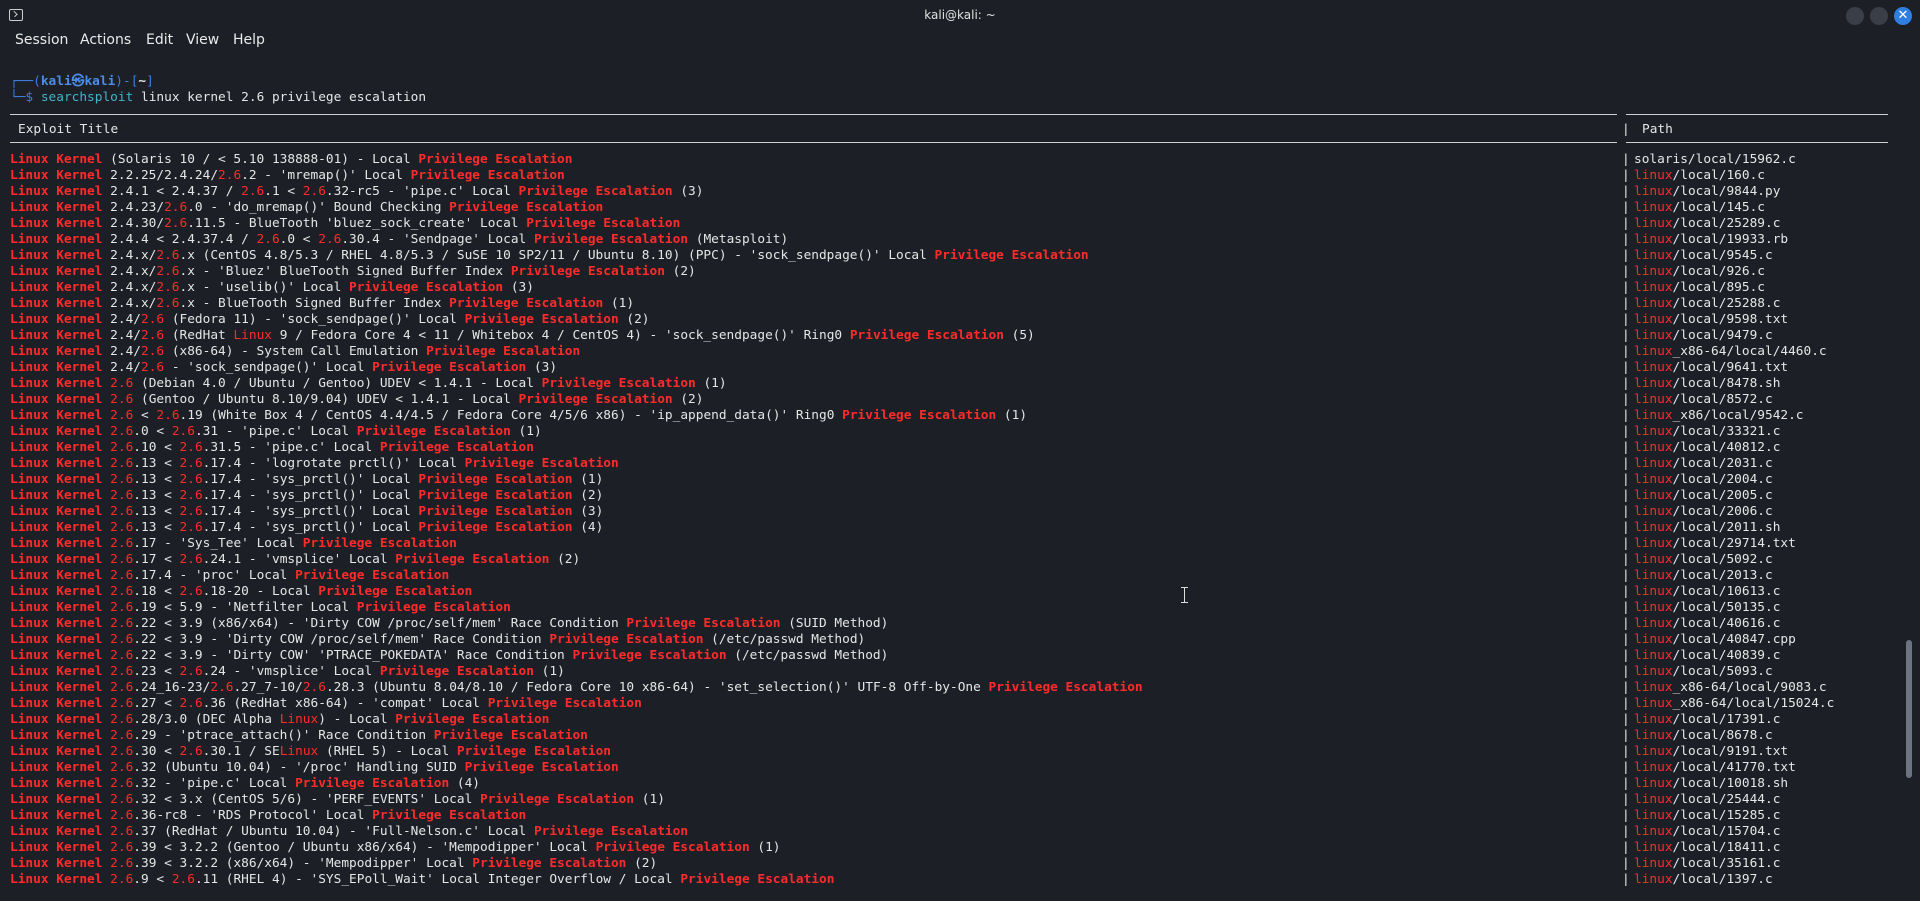 This screenshot has width=1920, height=901. Describe the element at coordinates (960, 16) in the screenshot. I see `title-bar: kali@kali: ~ ✕` at that location.